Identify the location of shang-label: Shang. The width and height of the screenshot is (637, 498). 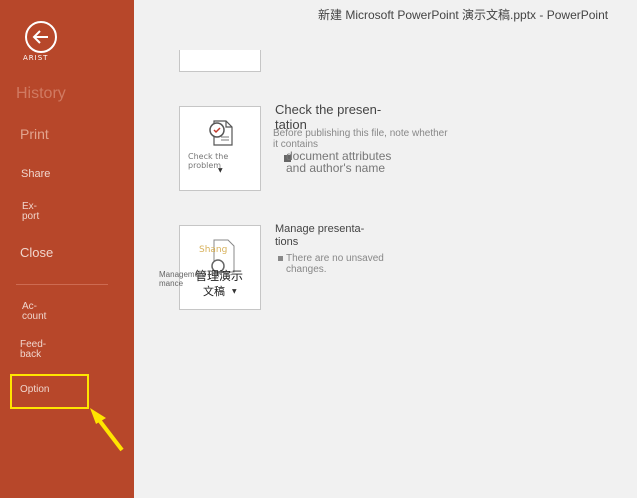
(213, 250).